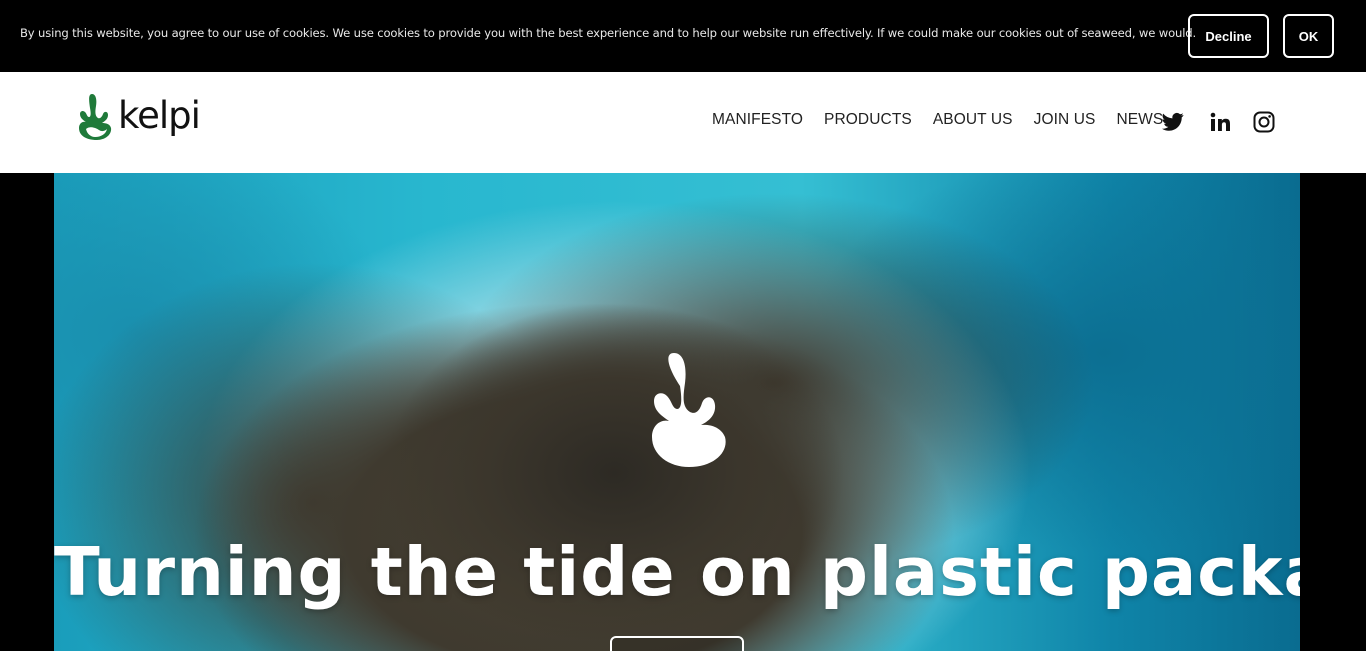 The height and width of the screenshot is (651, 1366). I want to click on main-nav: MANIFESTO PRODUCTS ABOUT US JOIN US NEWS, so click(948, 120).